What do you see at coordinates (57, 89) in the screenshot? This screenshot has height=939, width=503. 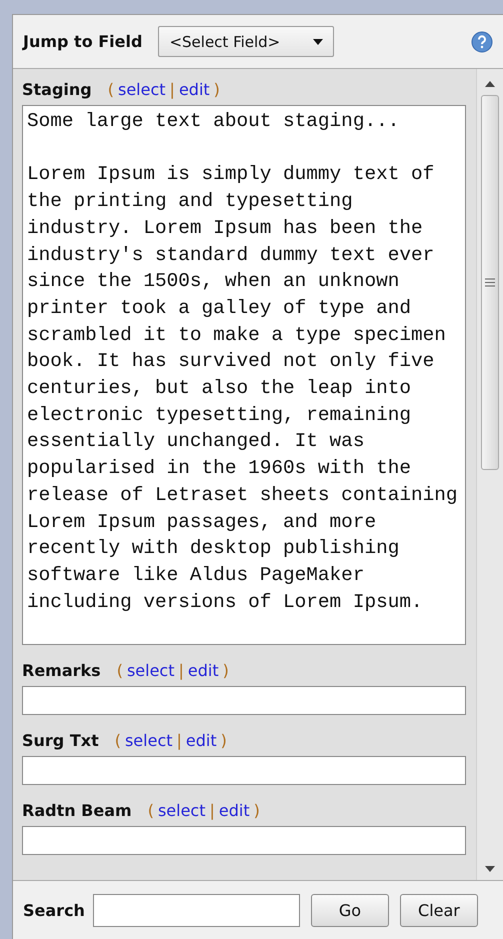 I see `field-label: Staging` at bounding box center [57, 89].